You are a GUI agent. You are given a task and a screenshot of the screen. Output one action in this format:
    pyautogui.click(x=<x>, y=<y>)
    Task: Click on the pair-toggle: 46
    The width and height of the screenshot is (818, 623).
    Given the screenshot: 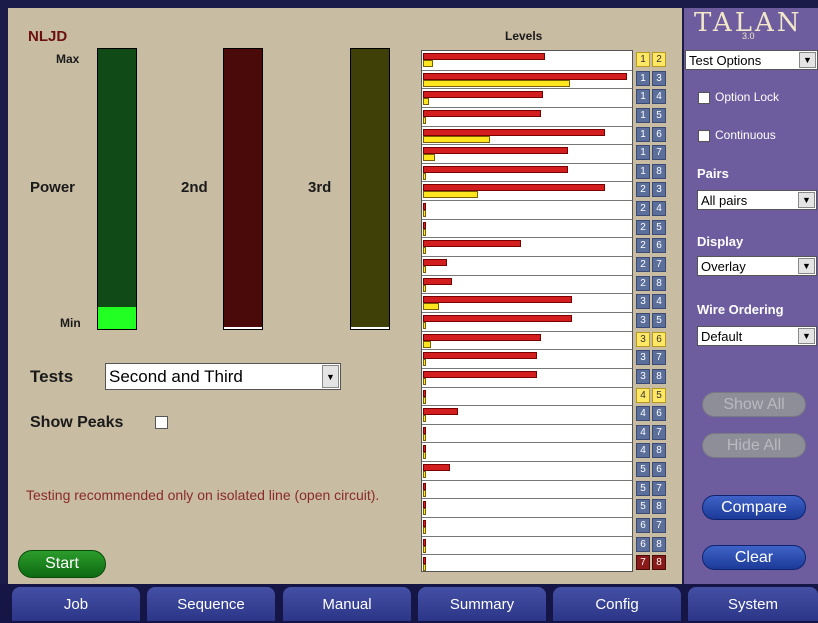 What is the action you would take?
    pyautogui.click(x=651, y=413)
    